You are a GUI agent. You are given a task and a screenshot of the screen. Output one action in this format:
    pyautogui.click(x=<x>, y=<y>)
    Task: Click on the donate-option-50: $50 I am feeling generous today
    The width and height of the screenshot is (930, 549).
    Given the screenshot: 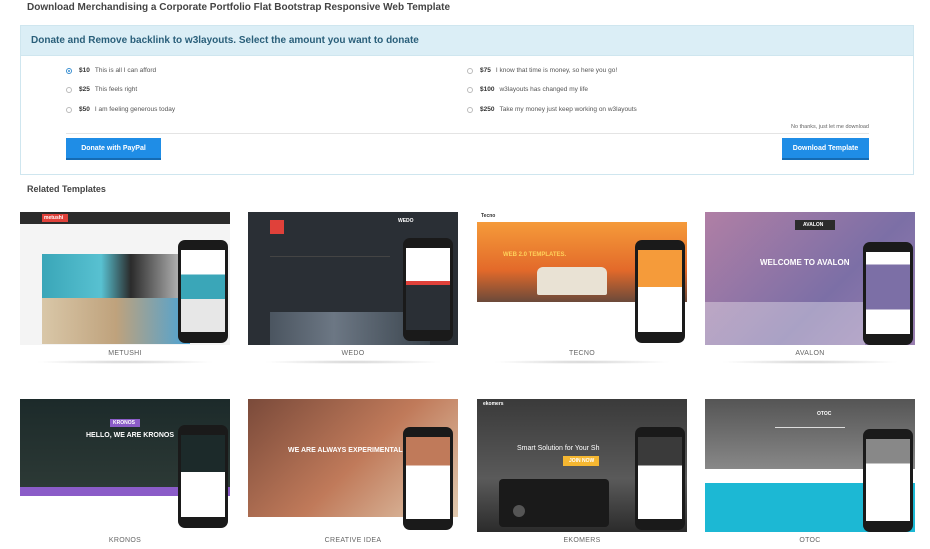 What is the action you would take?
    pyautogui.click(x=120, y=109)
    